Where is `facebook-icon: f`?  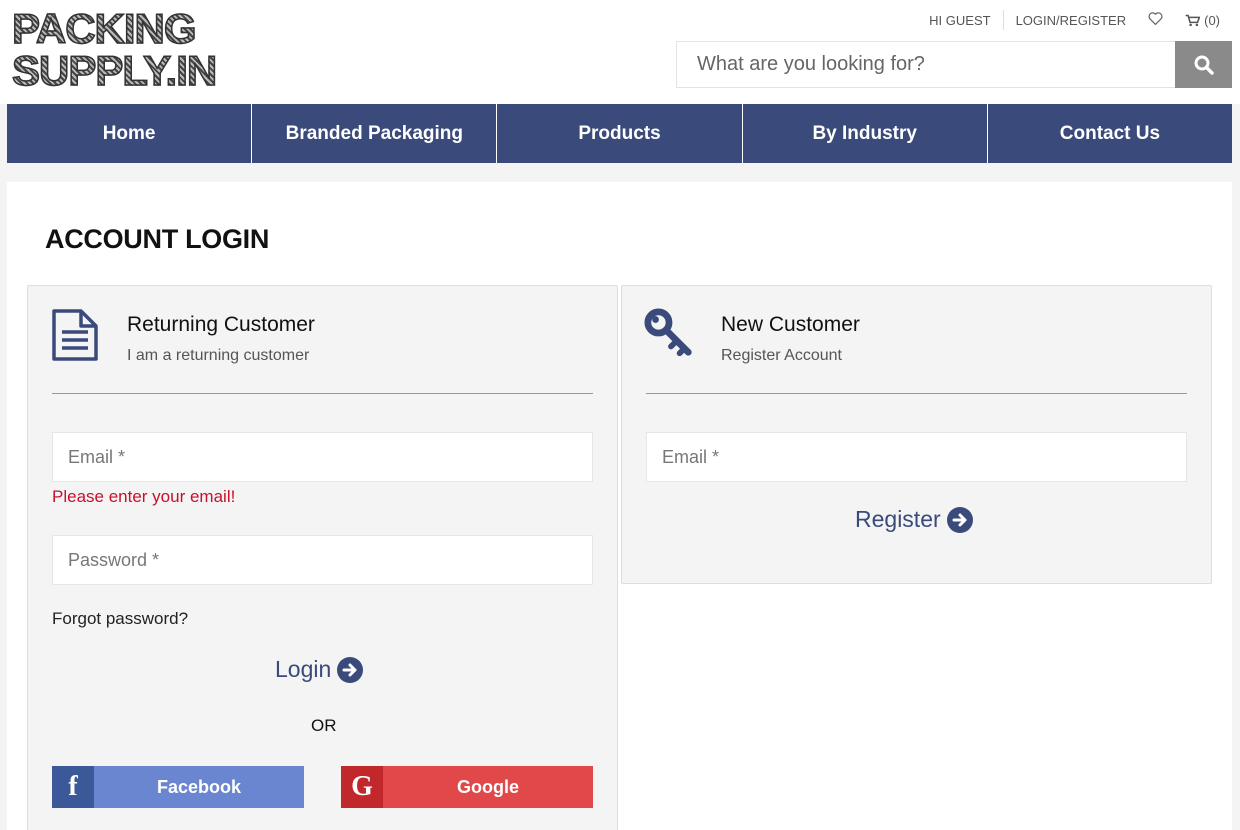 facebook-icon: f is located at coordinates (73, 787).